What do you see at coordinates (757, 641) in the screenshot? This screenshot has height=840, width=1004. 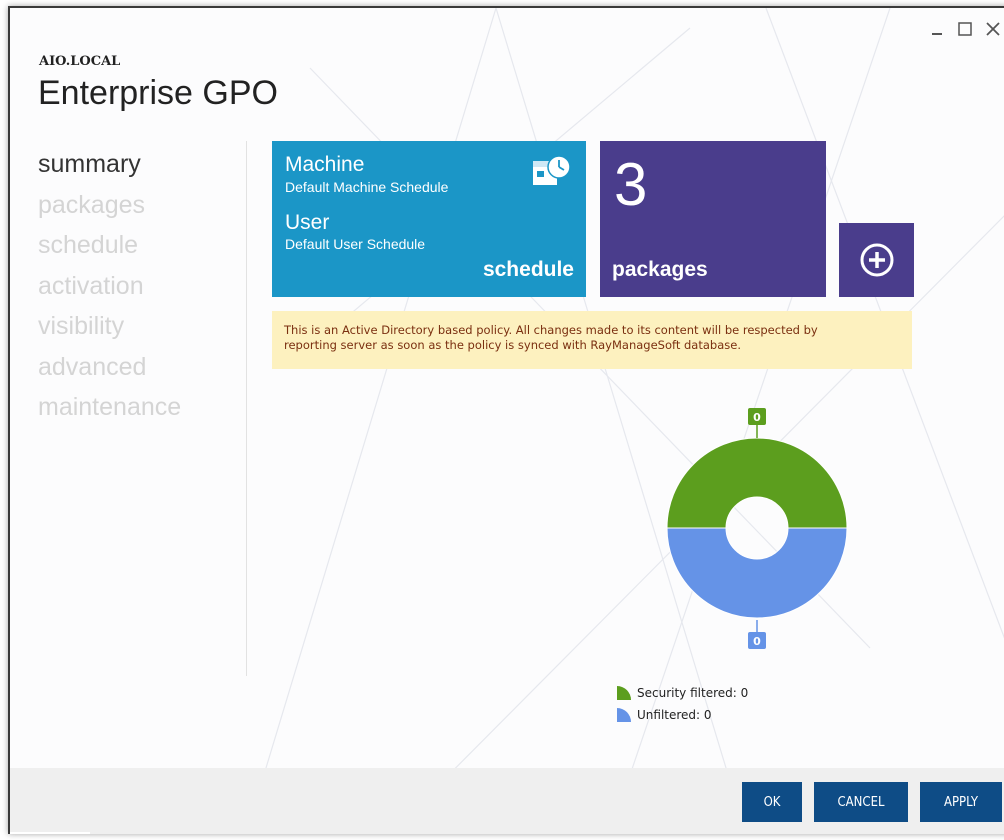 I see `unfiltered-value-label: 0` at bounding box center [757, 641].